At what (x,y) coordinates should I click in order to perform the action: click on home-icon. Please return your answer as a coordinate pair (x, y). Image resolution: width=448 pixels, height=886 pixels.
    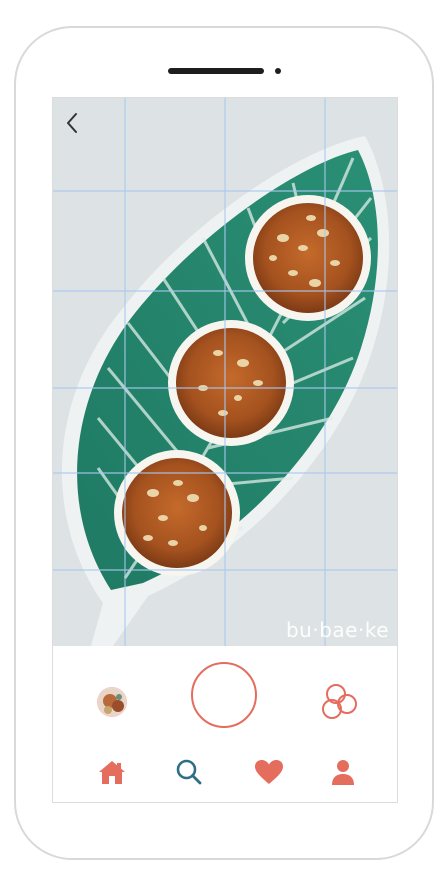
    Looking at the image, I should click on (112, 772).